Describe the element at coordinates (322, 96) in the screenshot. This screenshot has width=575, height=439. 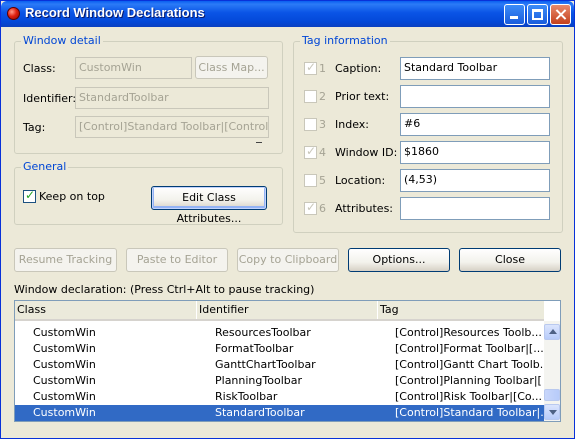
I see `tag-part-number: 2` at that location.